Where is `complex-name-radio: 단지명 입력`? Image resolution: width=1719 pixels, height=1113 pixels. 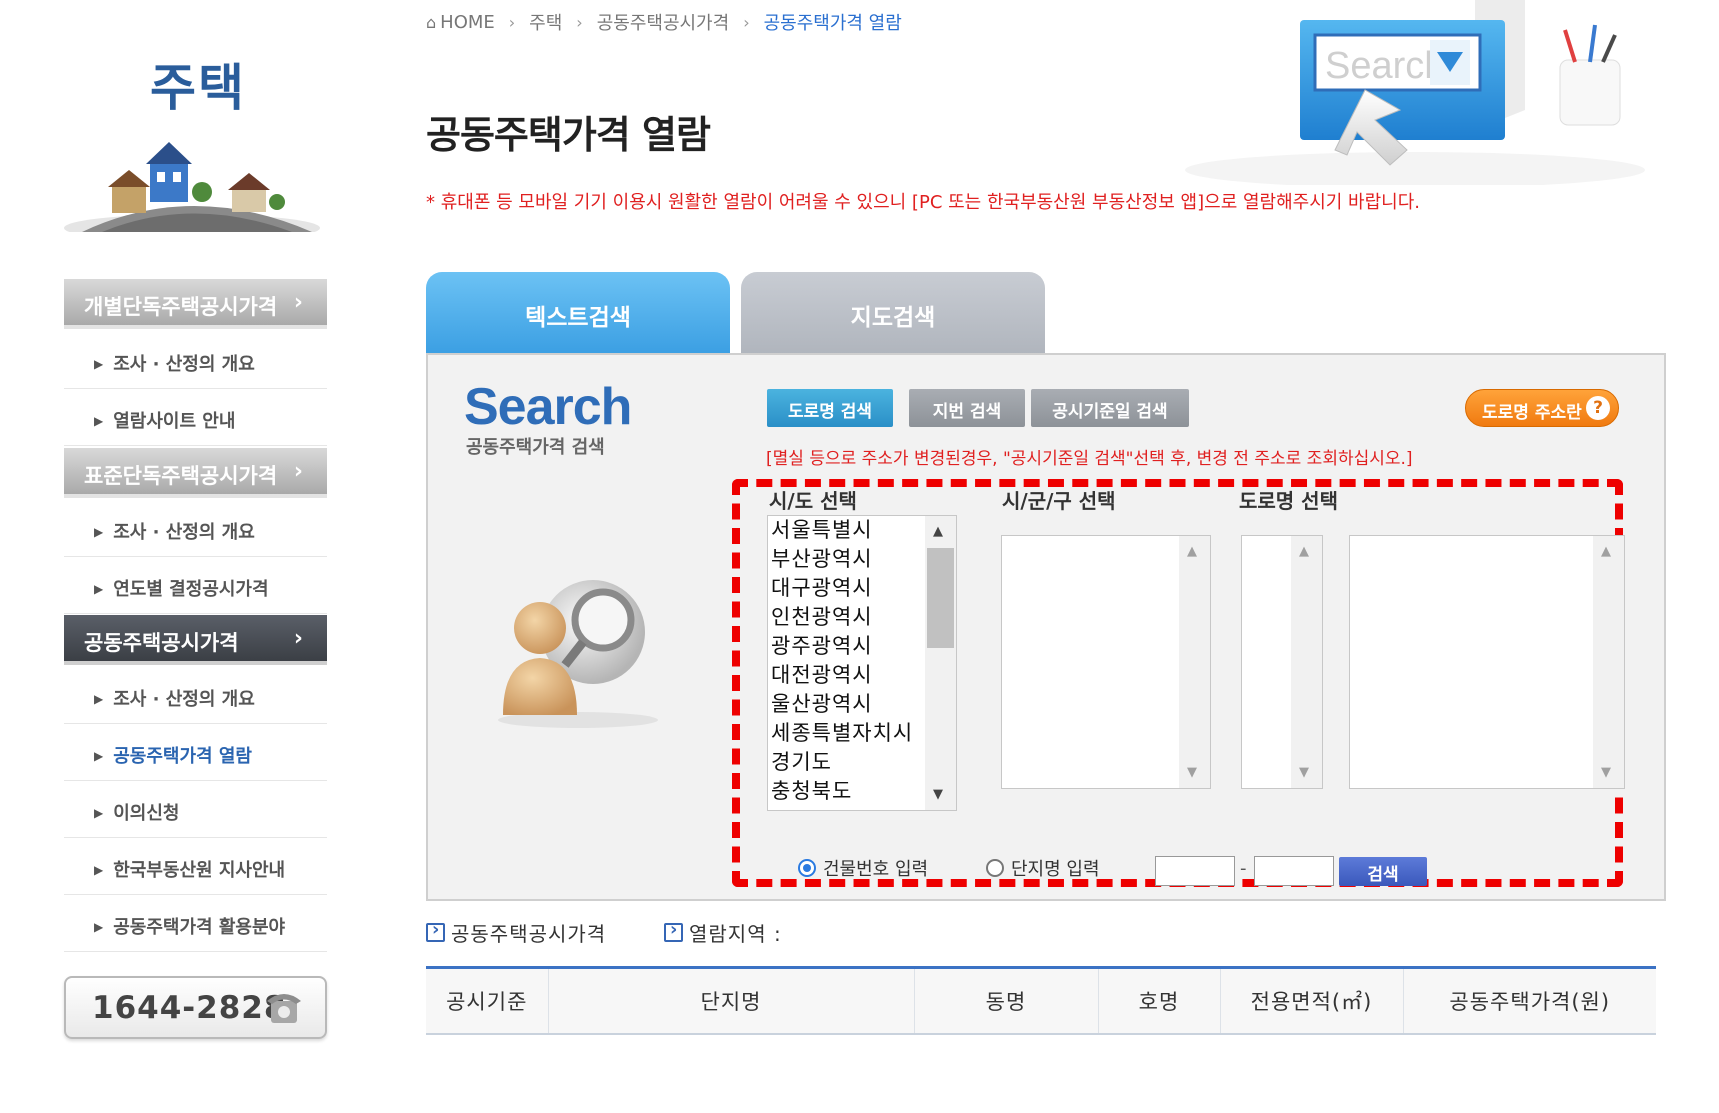
complex-name-radio: 단지명 입력 is located at coordinates (1043, 868).